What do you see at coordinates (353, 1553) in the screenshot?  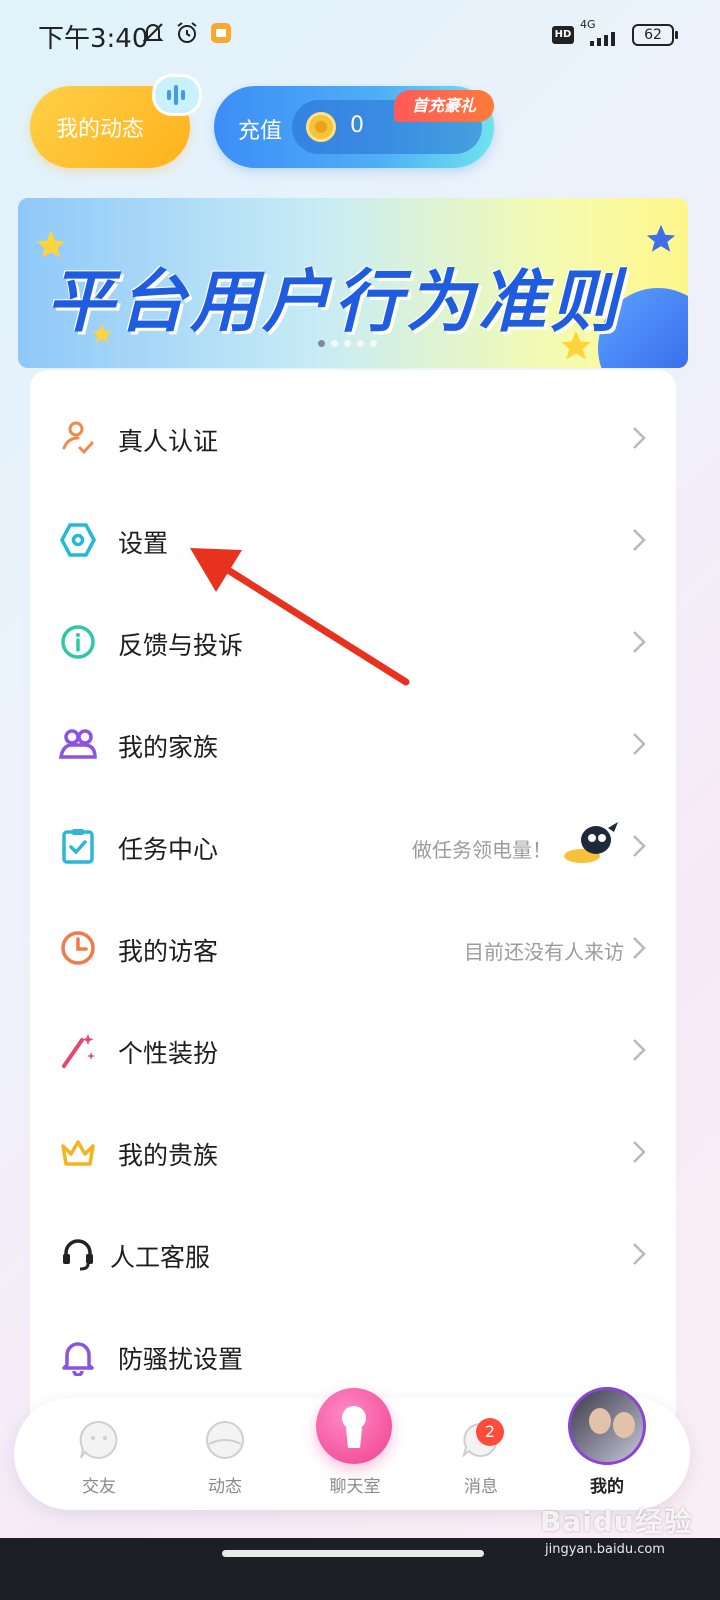 I see `home-indicator` at bounding box center [353, 1553].